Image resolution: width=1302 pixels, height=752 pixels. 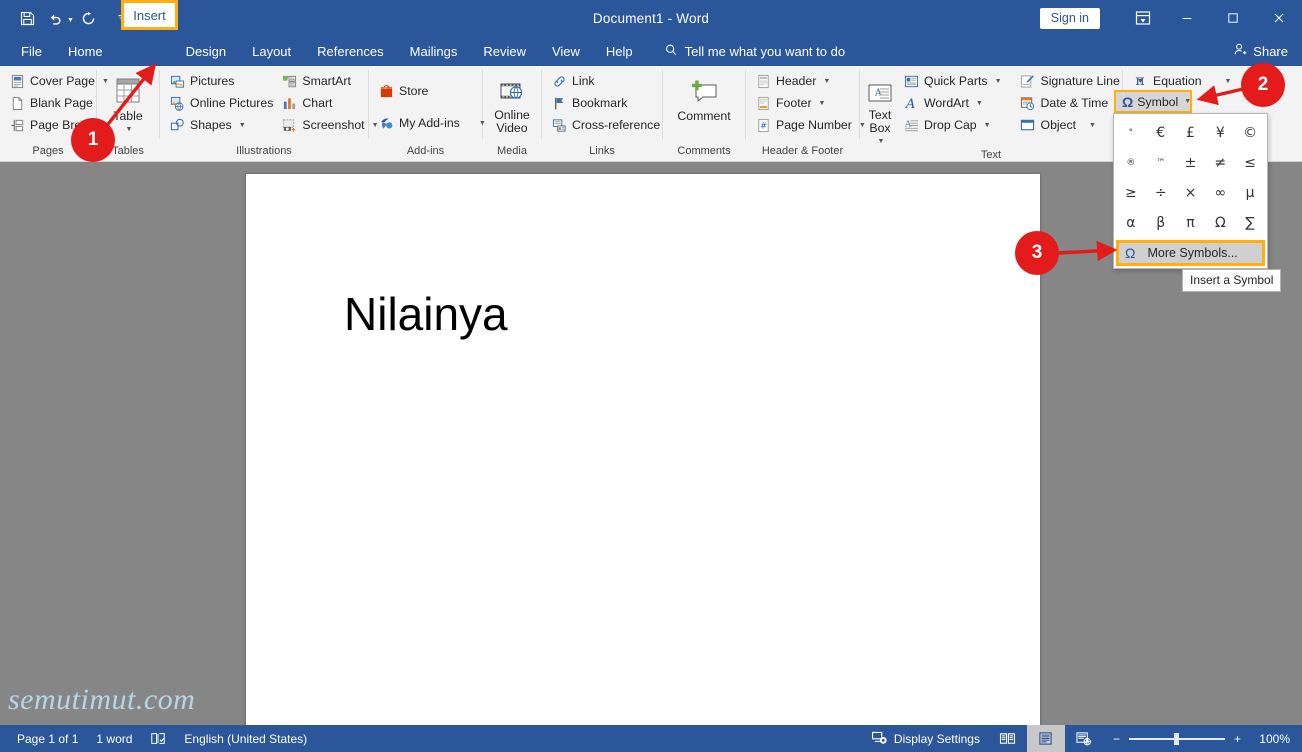 What do you see at coordinates (1143, 18) in the screenshot?
I see `ribbon-display-options-icon` at bounding box center [1143, 18].